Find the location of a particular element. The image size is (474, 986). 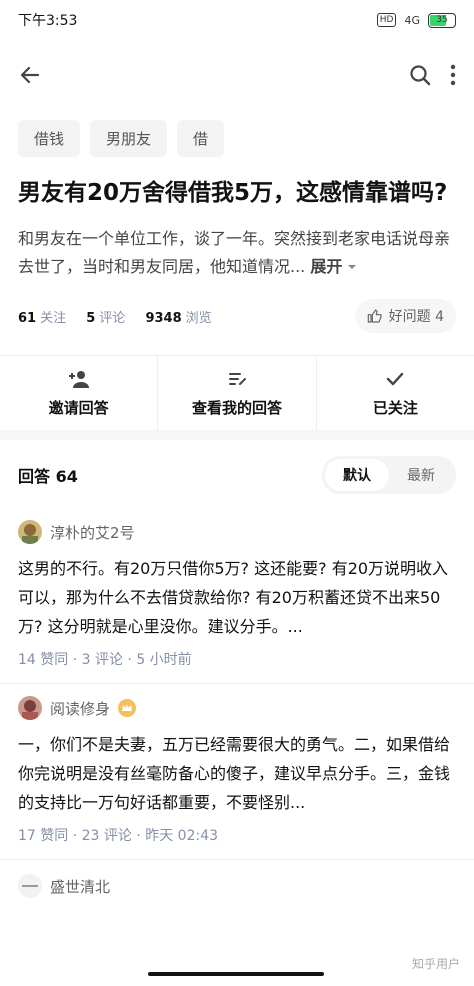

author-name: 淳朴的艾2号 is located at coordinates (92, 532).